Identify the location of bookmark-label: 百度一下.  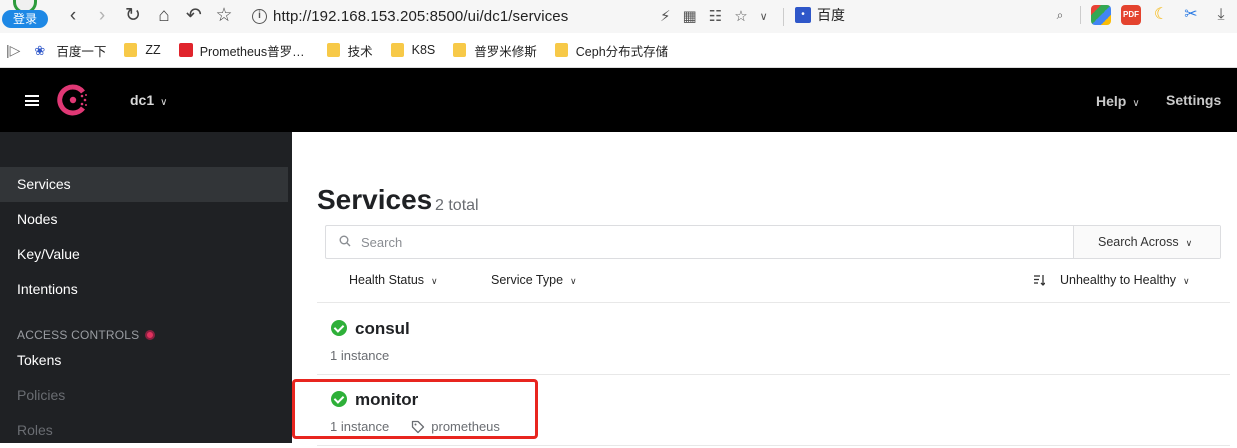
(81, 51).